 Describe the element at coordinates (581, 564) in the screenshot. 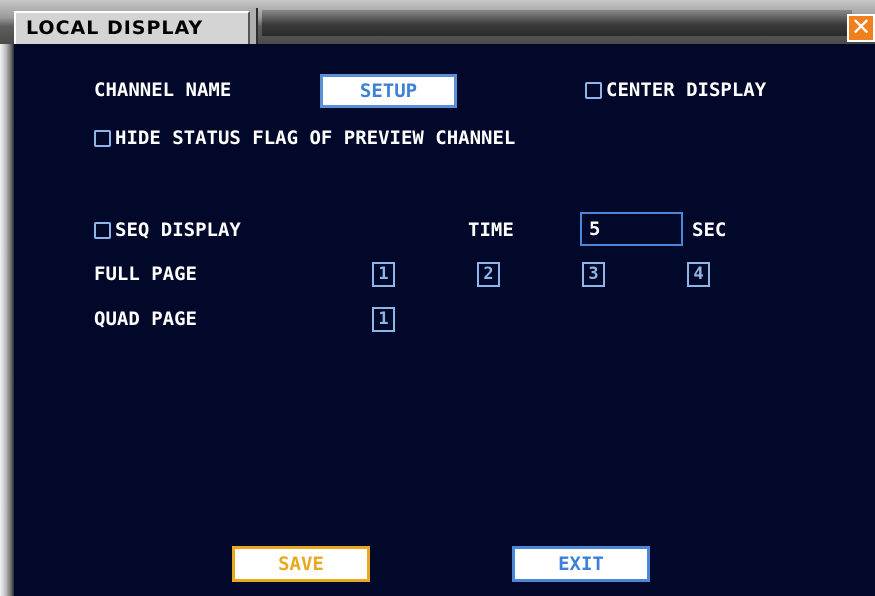

I see `exit-button: EXIT` at that location.